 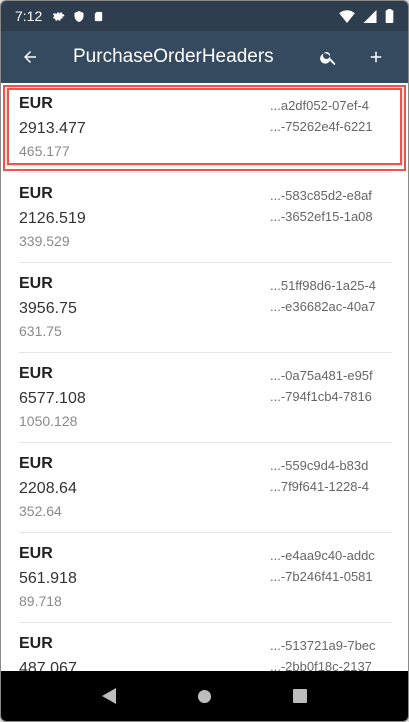 What do you see at coordinates (44, 151) in the screenshot?
I see `tax-label: 465.177` at bounding box center [44, 151].